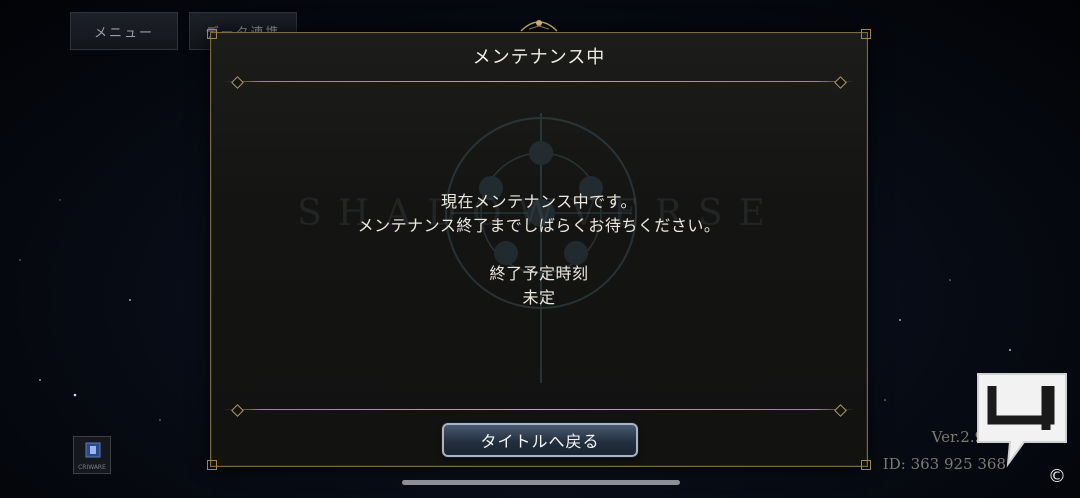  What do you see at coordinates (539, 297) in the screenshot?
I see `end-time-value: 未定` at bounding box center [539, 297].